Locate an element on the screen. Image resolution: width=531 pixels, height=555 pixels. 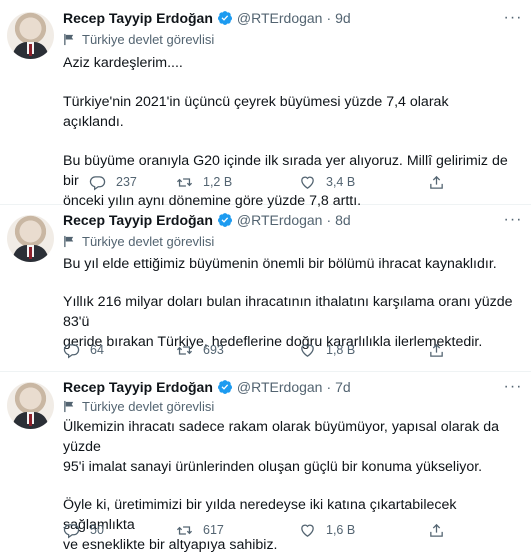
retweet-button: 693 is located at coordinates (200, 350).